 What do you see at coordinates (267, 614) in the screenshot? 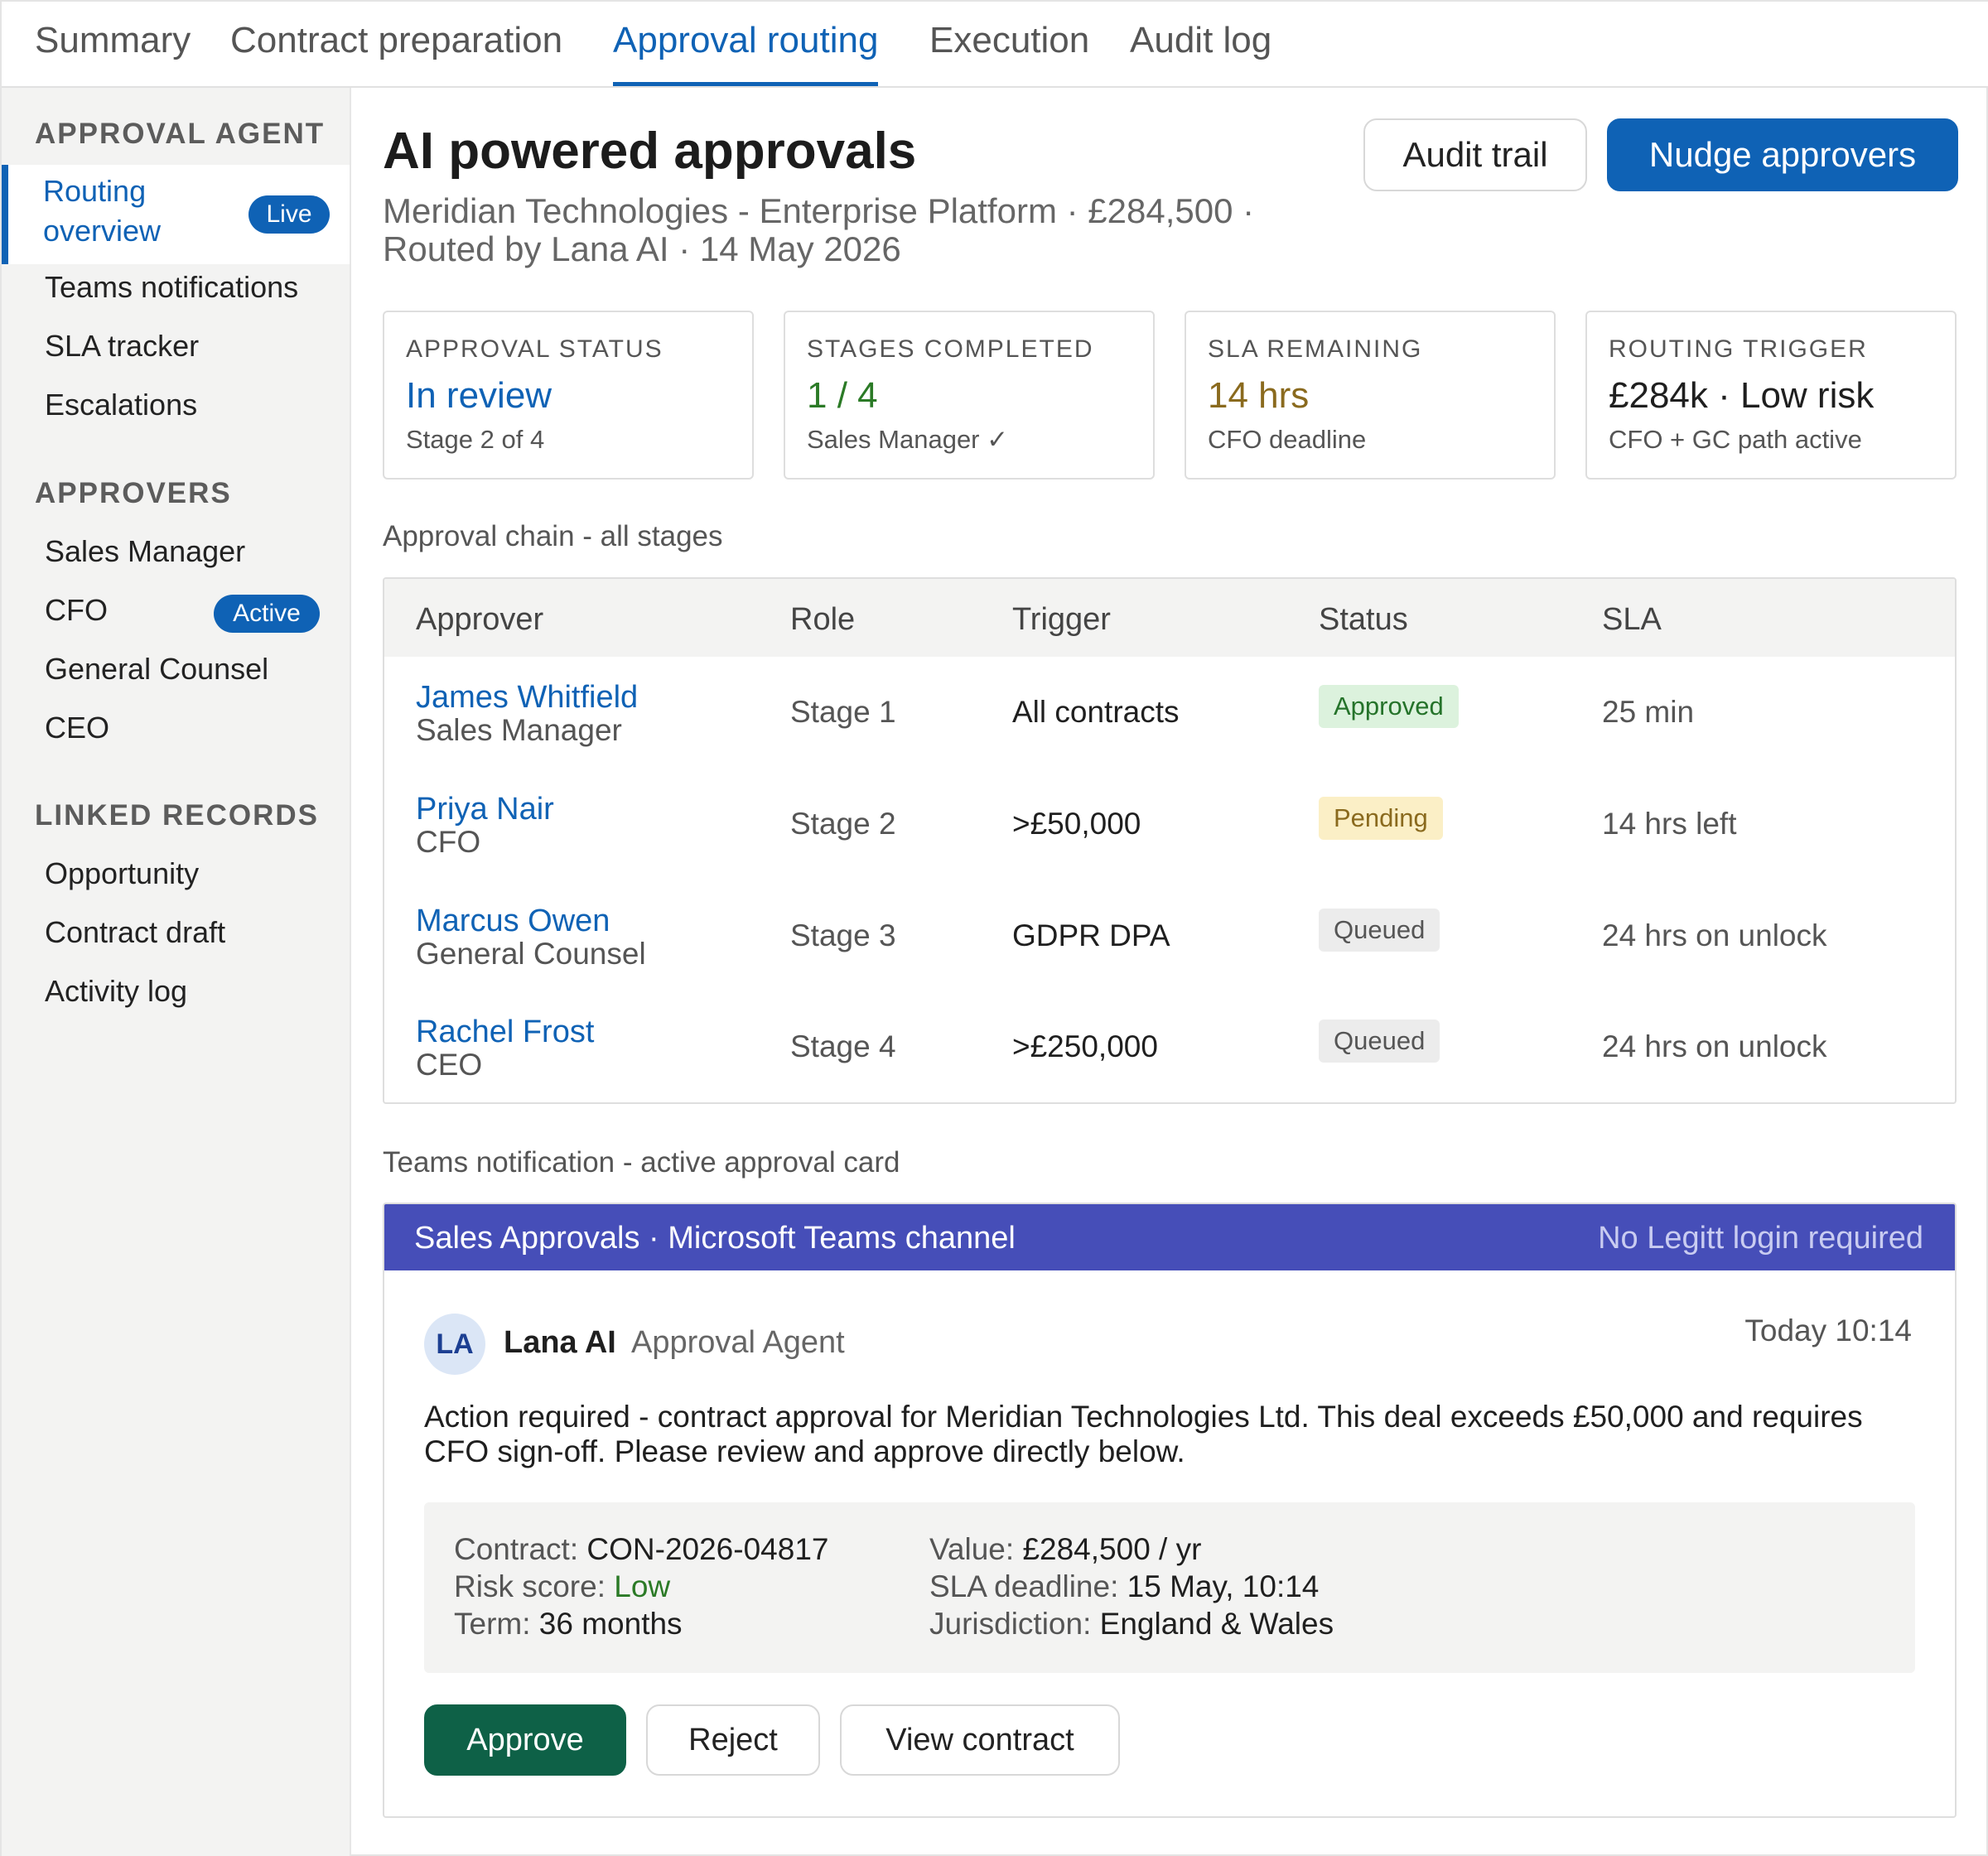
I see `active-badge: Active` at bounding box center [267, 614].